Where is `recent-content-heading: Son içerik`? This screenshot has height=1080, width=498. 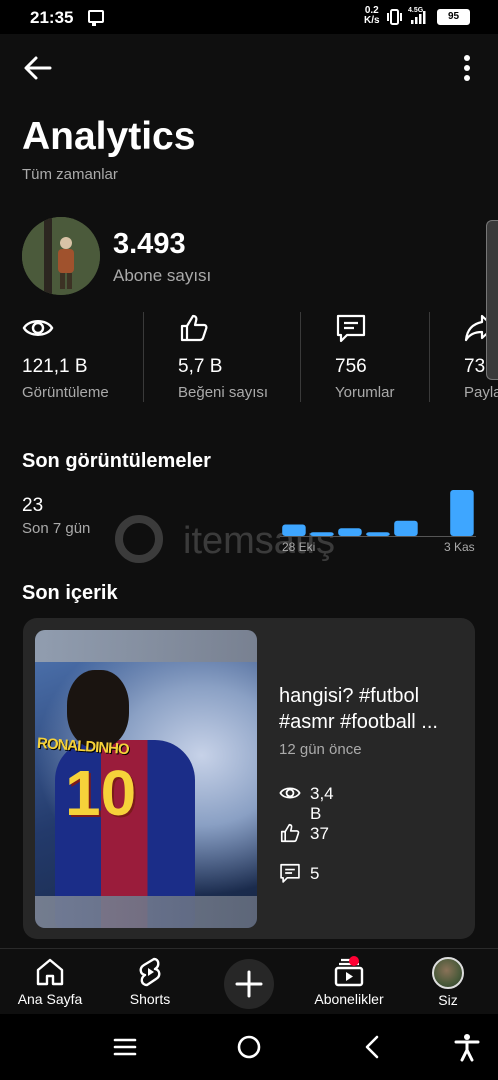
recent-content-heading: Son içerik is located at coordinates (70, 593).